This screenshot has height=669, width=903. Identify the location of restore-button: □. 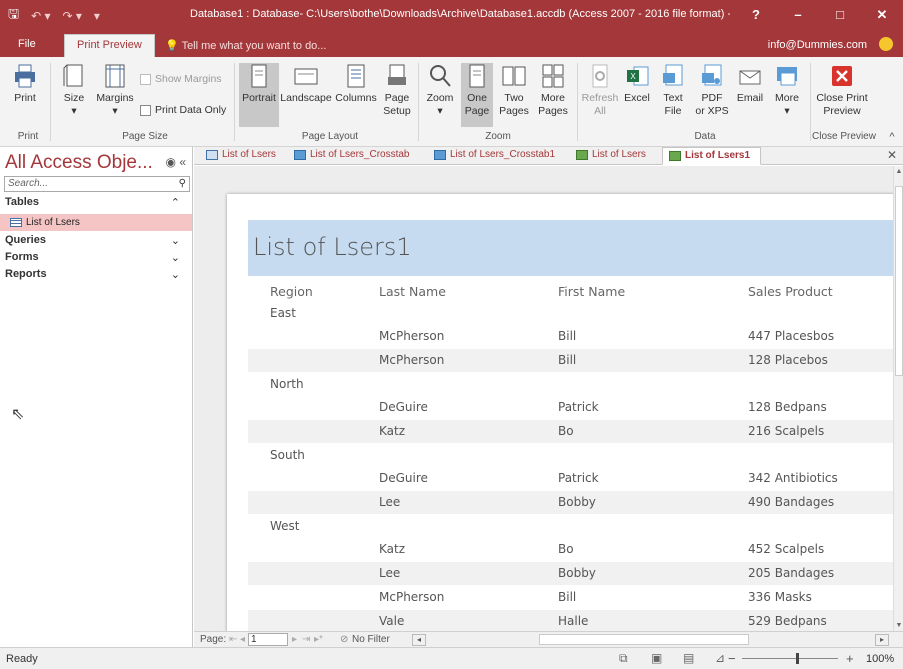
(840, 15).